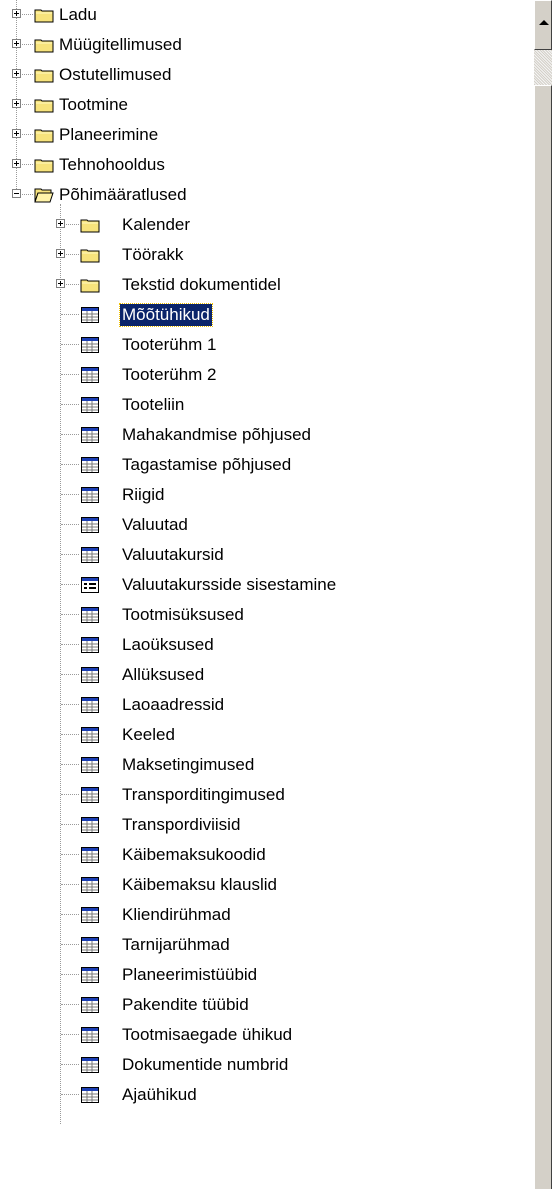 This screenshot has height=1189, width=552. What do you see at coordinates (267, 915) in the screenshot?
I see `tree-node: Kliendirühmad` at bounding box center [267, 915].